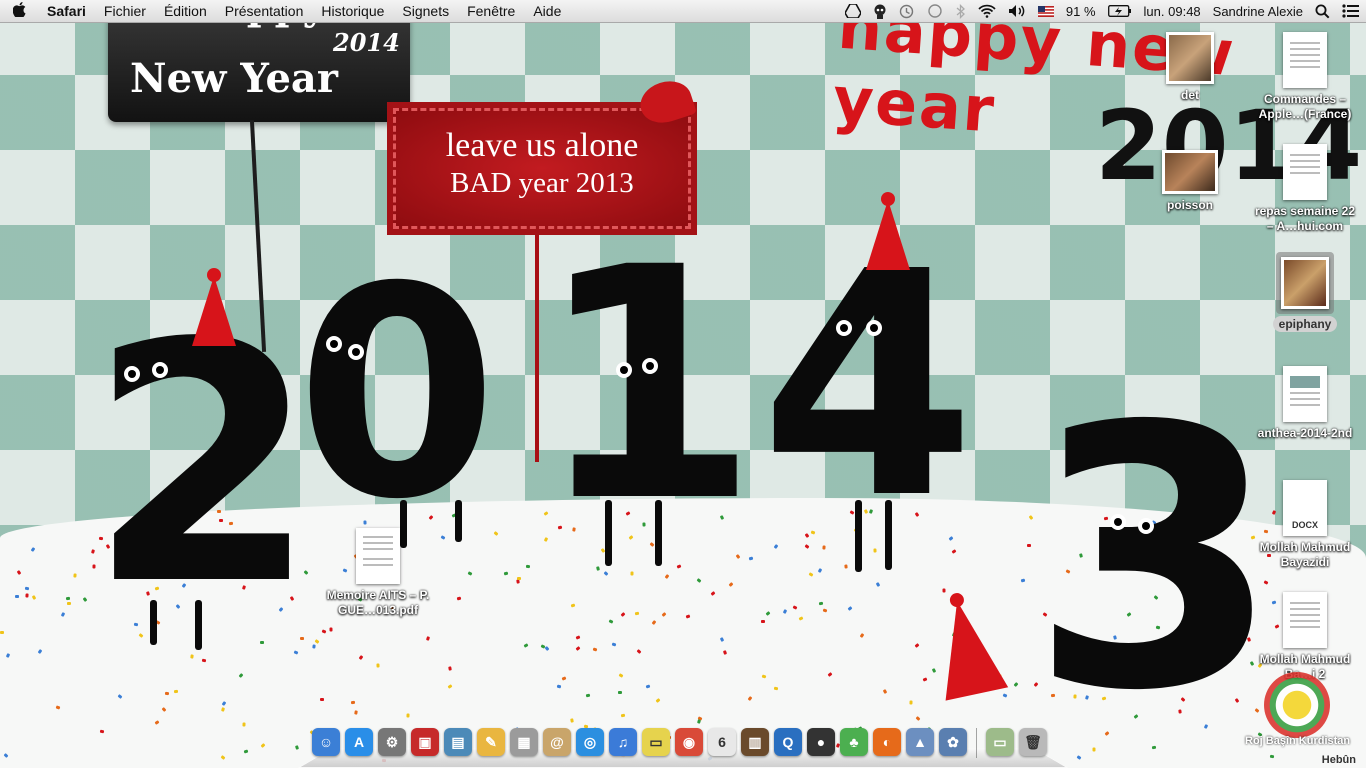 This screenshot has height=768, width=1366. Describe the element at coordinates (1190, 181) in the screenshot. I see `desktop-icon-poisson: poisson` at that location.